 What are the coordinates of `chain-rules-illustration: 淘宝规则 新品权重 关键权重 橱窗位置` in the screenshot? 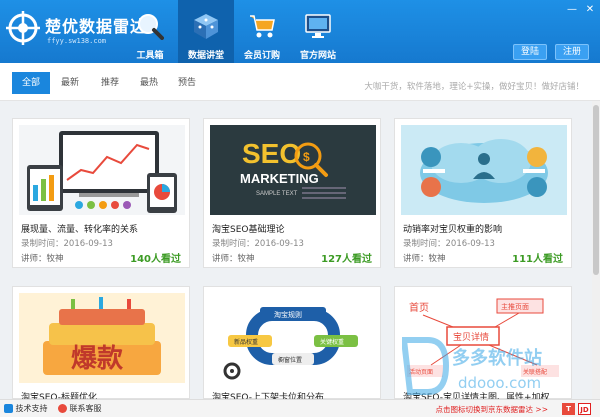 It's located at (290, 343).